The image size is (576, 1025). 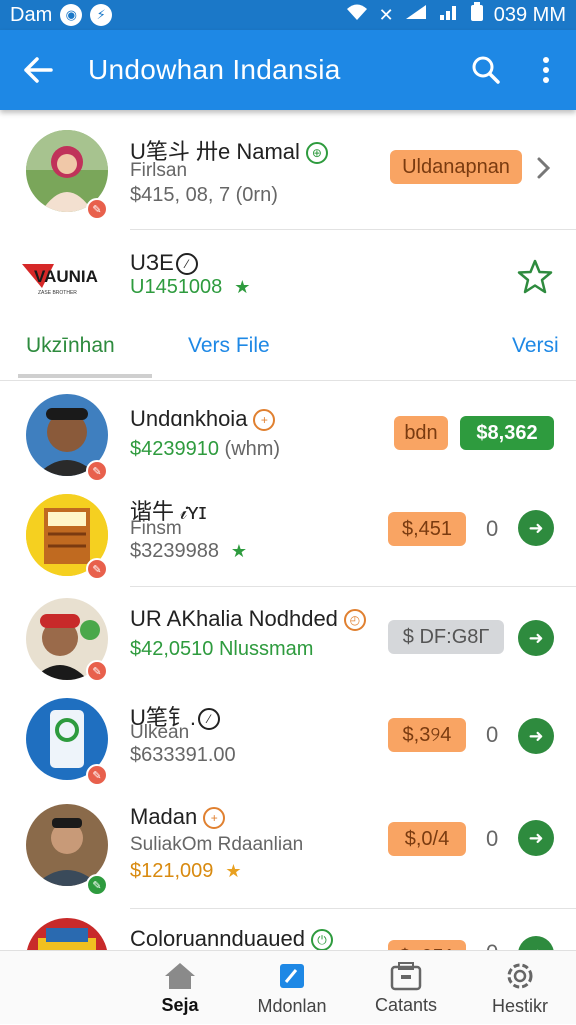 What do you see at coordinates (205, 449) in the screenshot?
I see `item-price: $4239910 (whm)` at bounding box center [205, 449].